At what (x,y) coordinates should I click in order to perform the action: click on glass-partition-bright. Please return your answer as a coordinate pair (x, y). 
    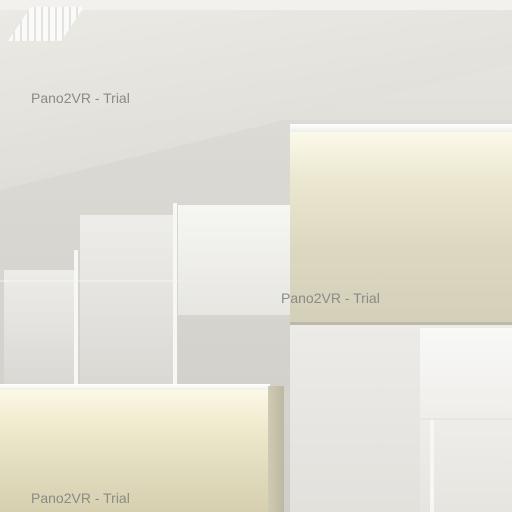
    Looking at the image, I should click on (234, 260).